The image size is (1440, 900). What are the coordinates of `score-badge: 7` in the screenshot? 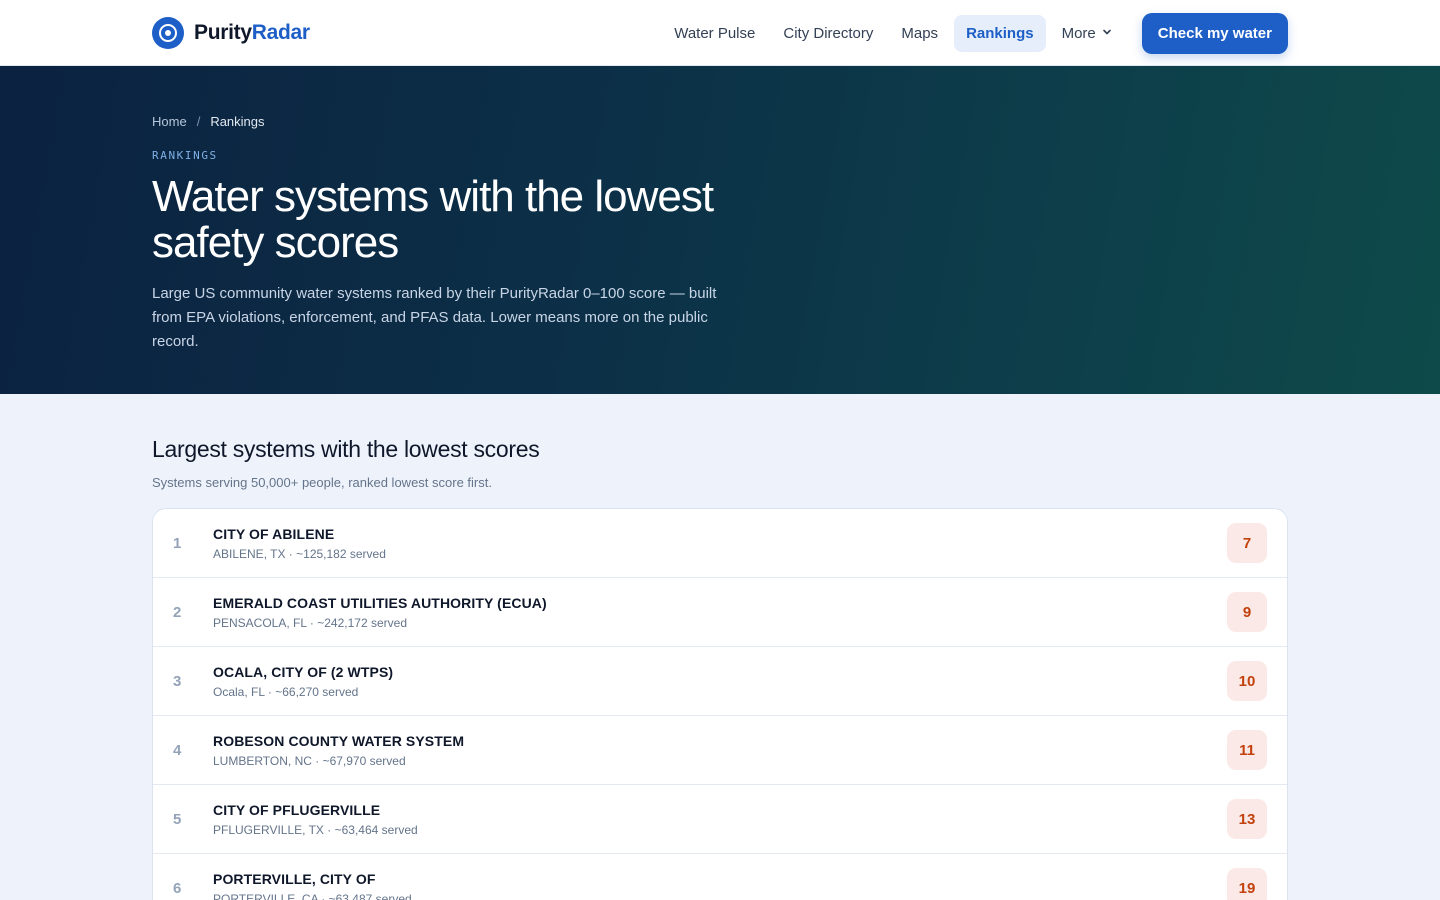 It's located at (1247, 543).